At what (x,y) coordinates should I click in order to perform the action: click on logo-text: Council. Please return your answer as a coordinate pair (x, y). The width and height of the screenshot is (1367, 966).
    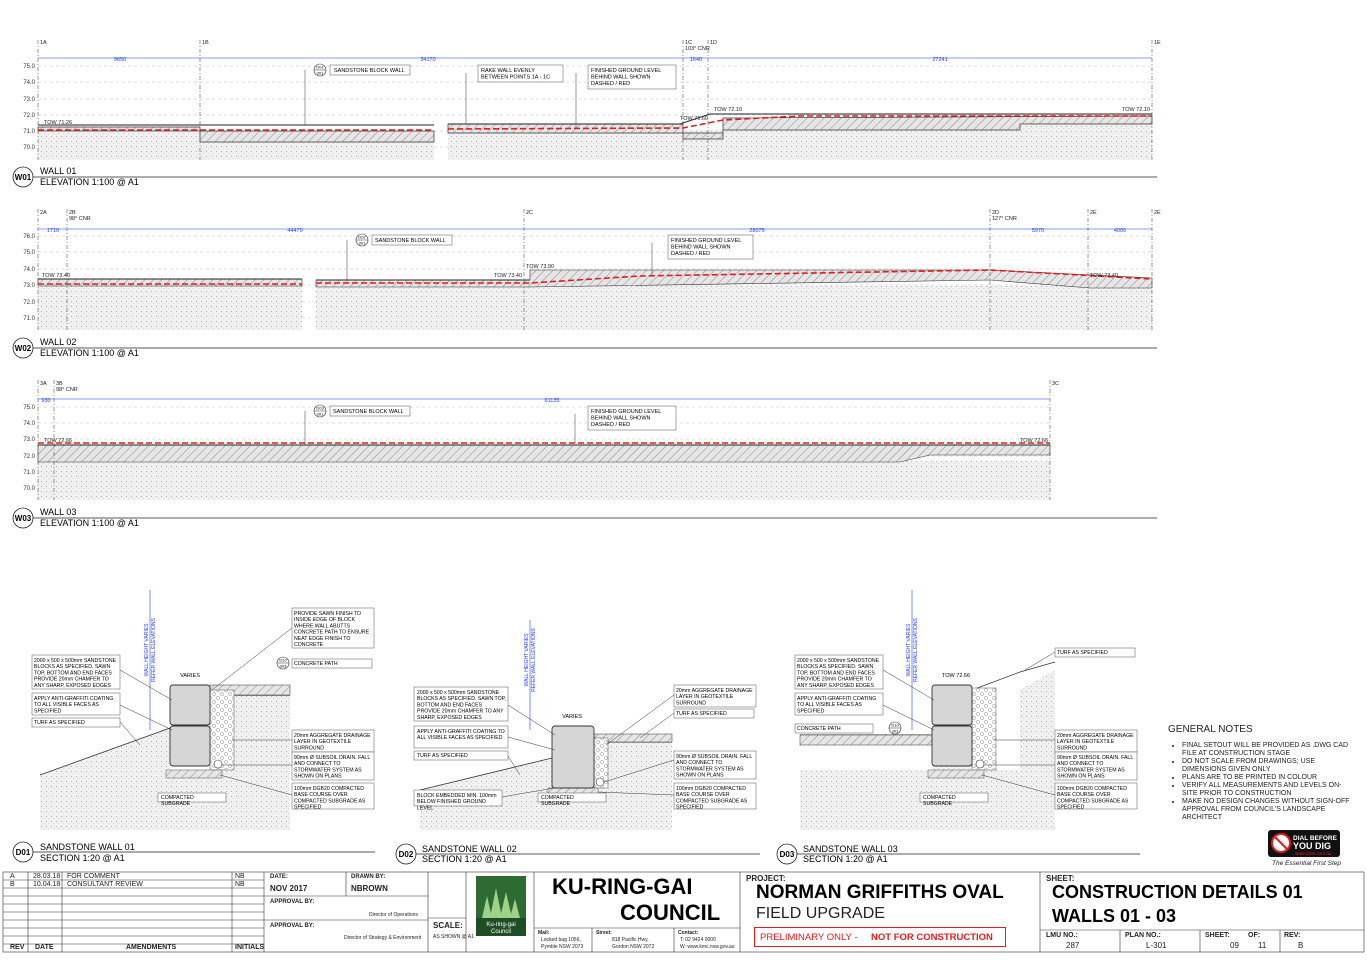
    Looking at the image, I should click on (501, 932).